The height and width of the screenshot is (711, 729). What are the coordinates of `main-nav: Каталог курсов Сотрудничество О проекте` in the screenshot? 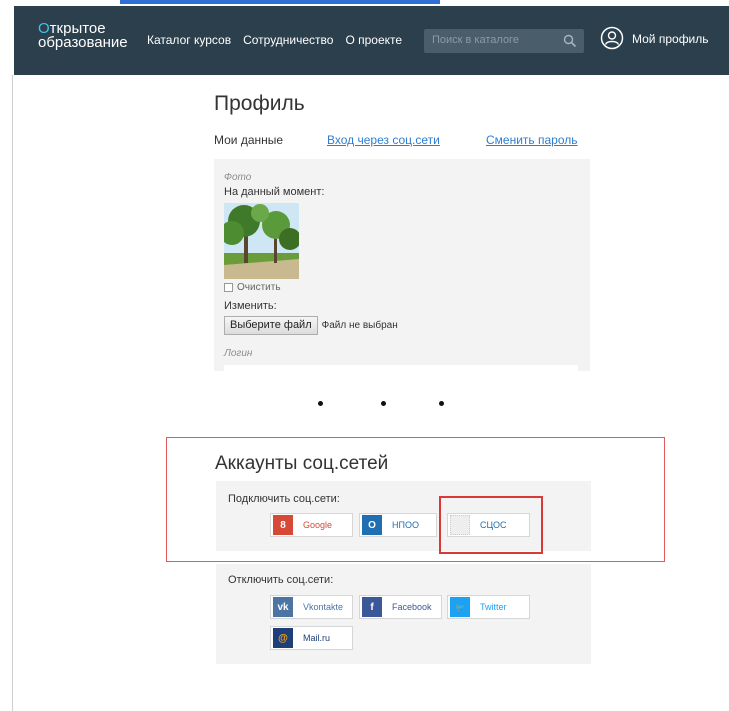 It's located at (274, 40).